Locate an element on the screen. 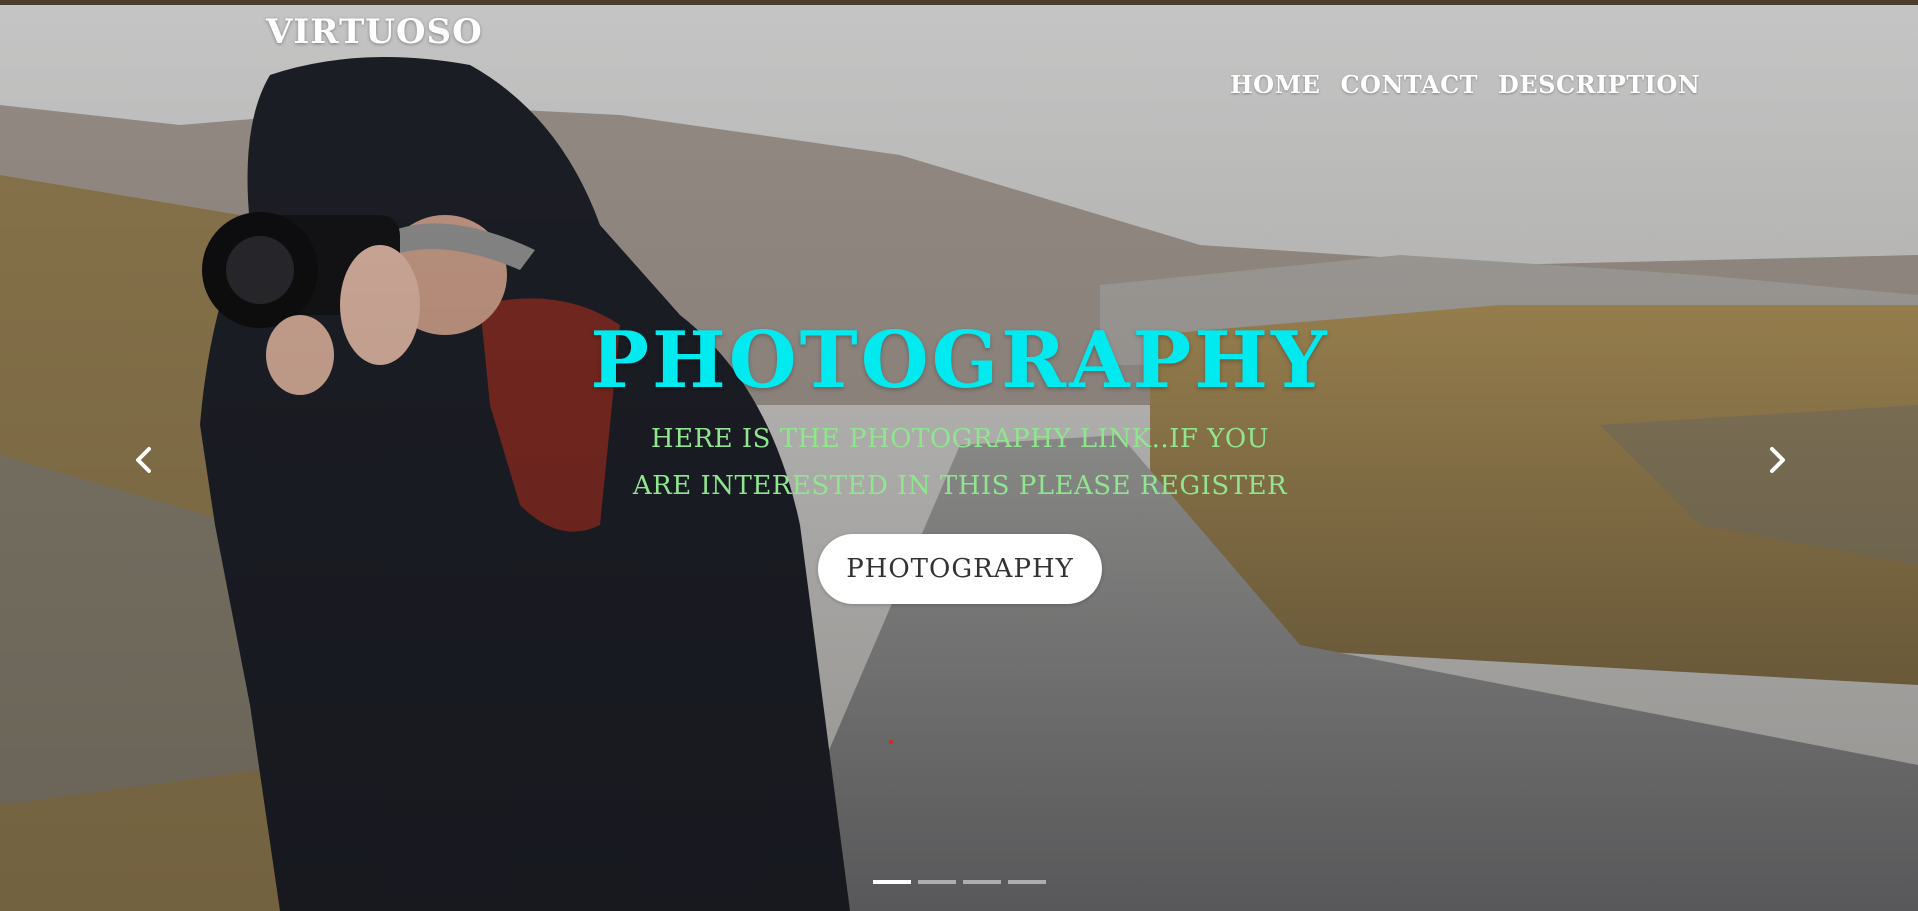 This screenshot has width=1918, height=911. nav-contact-link: CONTACT is located at coordinates (1409, 84).